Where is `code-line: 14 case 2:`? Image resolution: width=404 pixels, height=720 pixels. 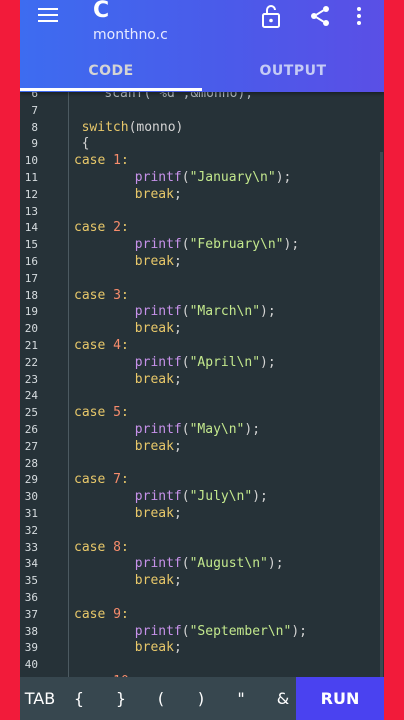 code-line: 14 case 2: is located at coordinates (202, 228).